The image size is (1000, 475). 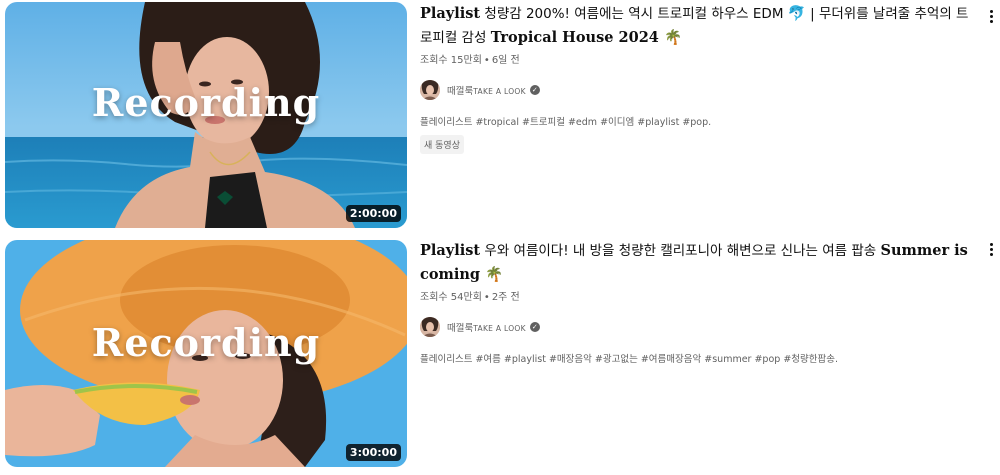 What do you see at coordinates (680, 251) in the screenshot?
I see `title-segment: 우와 여름이다! 내 방을 청량한 캘리포니아 해변으로 신나는 여름 팝송` at bounding box center [680, 251].